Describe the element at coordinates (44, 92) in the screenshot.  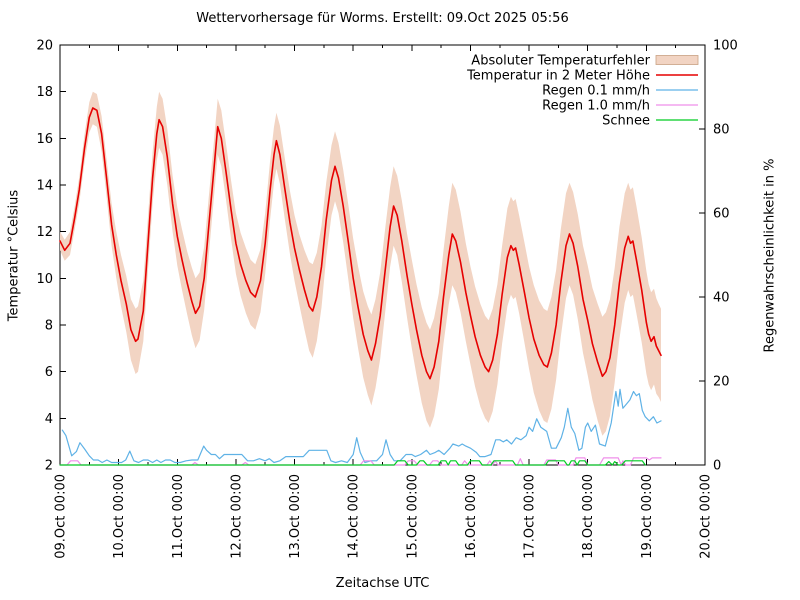
I see `y-left-tick-label: 18` at that location.